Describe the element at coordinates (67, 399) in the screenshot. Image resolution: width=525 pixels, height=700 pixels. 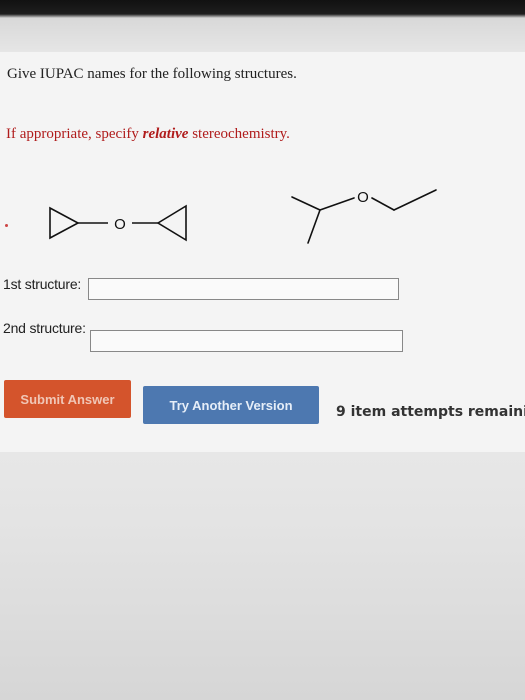
I see `submit-answer-button: Submit Answer` at that location.